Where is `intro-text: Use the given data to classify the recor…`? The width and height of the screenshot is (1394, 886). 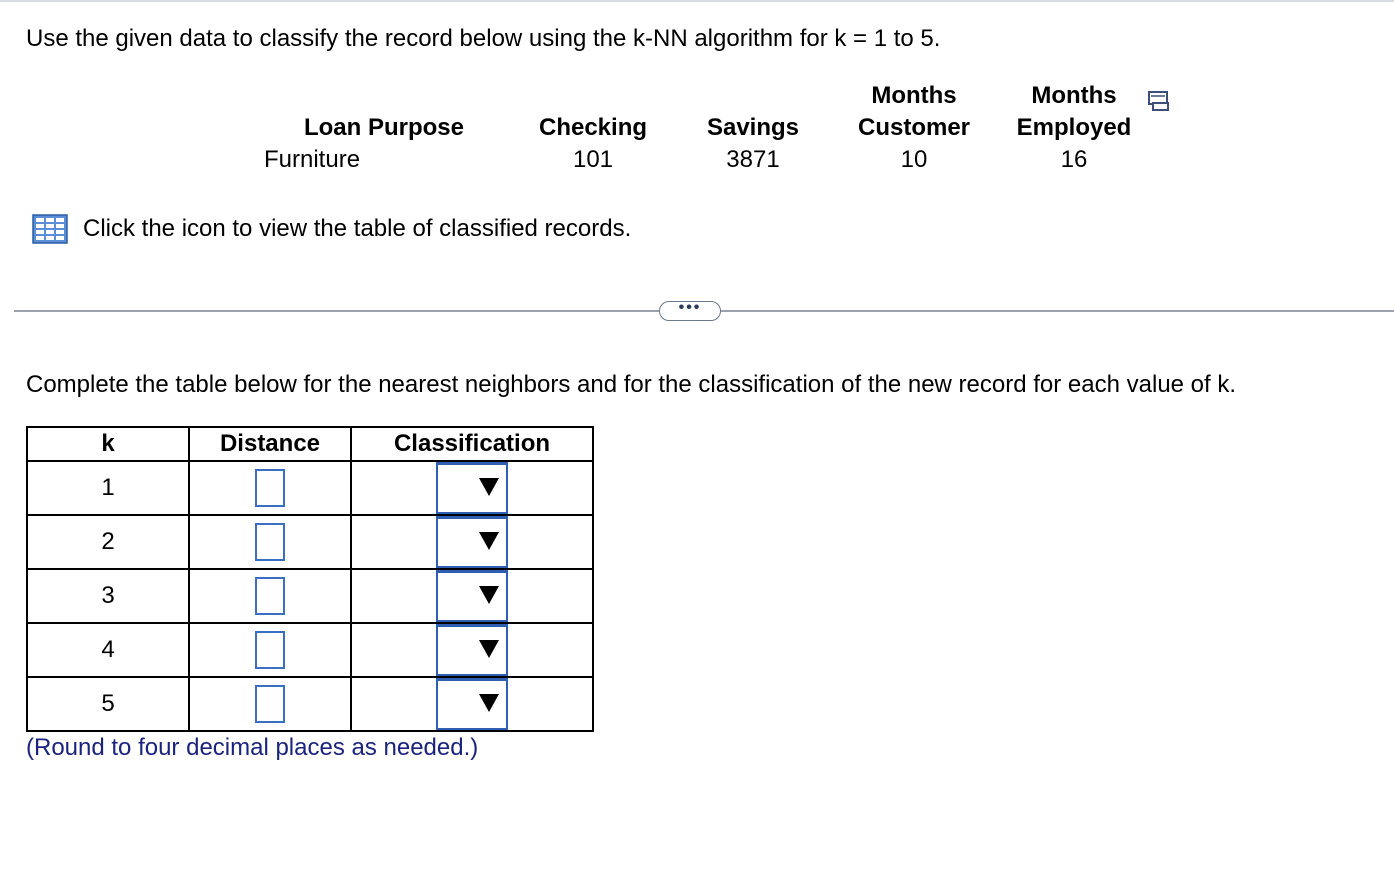
intro-text: Use the given data to classify the recor… is located at coordinates (483, 38).